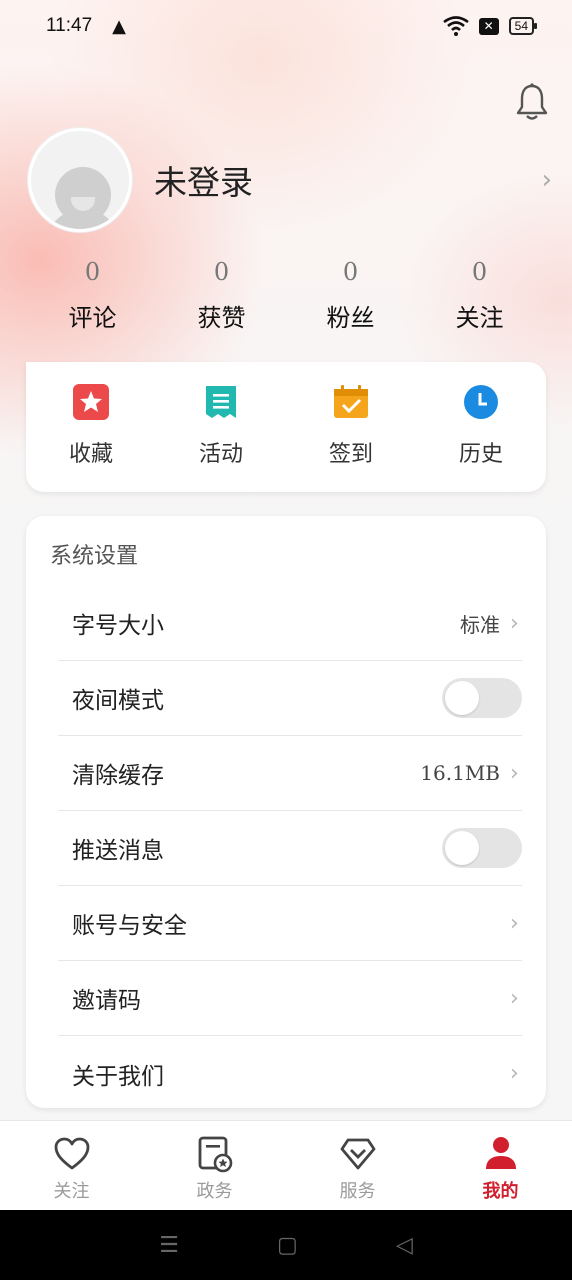  Describe the element at coordinates (351, 402) in the screenshot. I see `calendar-check-icon` at that location.